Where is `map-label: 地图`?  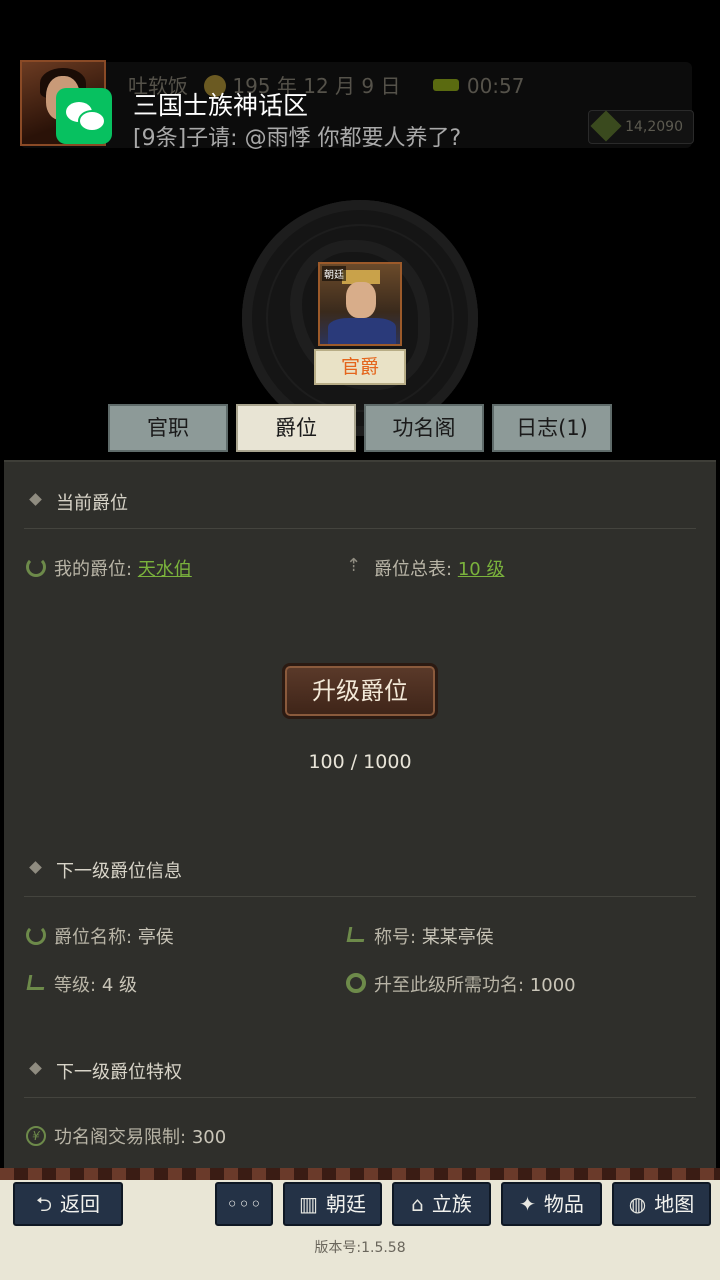 map-label: 地图 is located at coordinates (674, 1204).